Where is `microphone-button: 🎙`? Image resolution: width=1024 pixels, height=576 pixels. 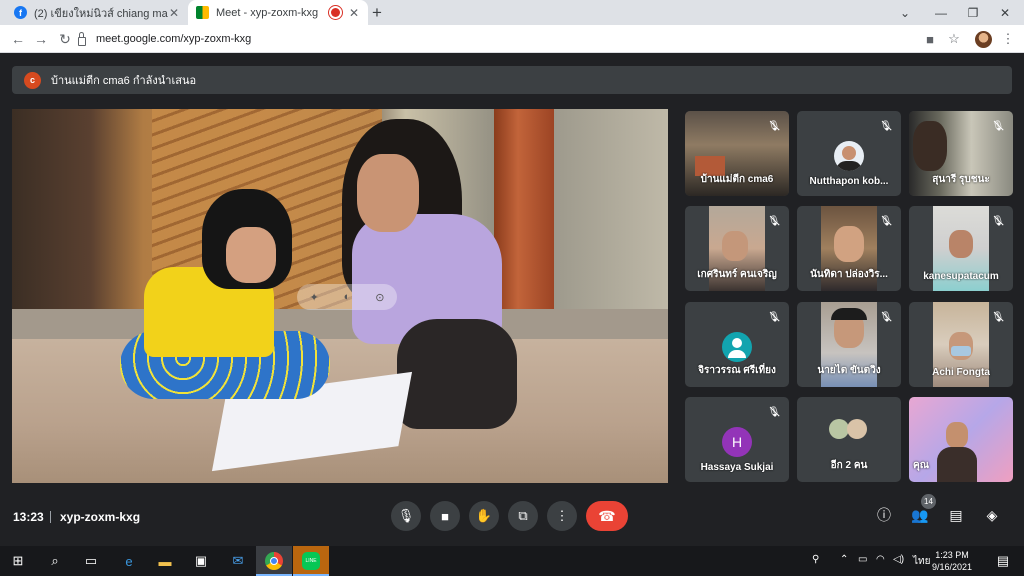
microphone-button: 🎙 is located at coordinates (406, 516).